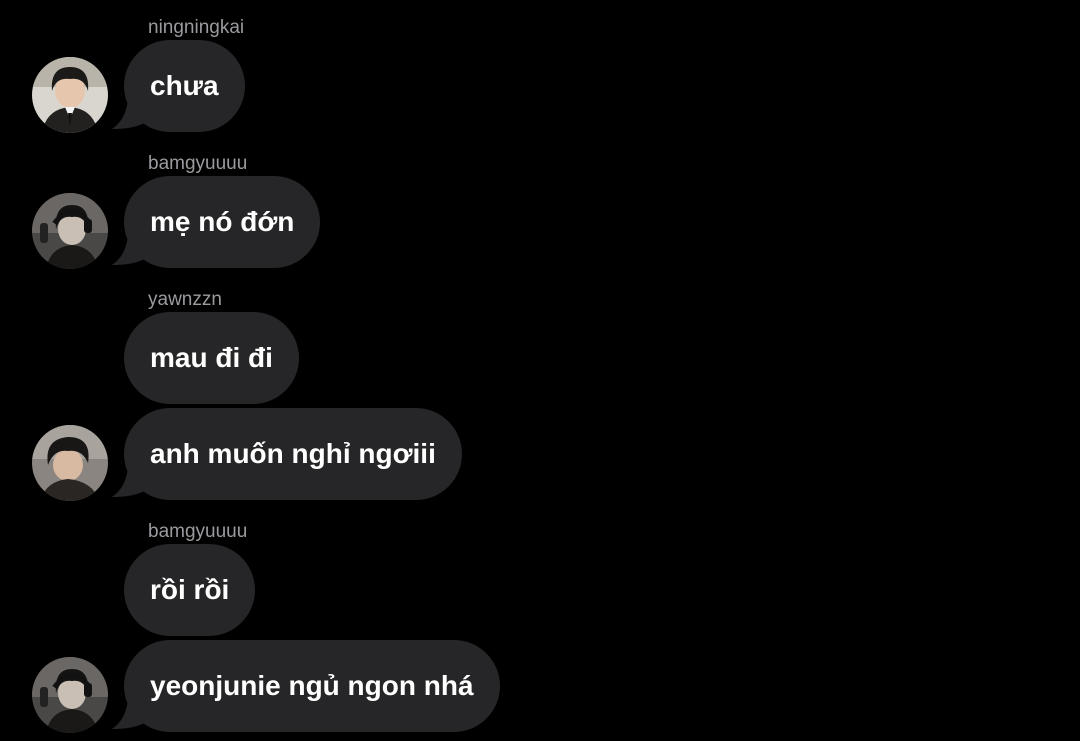 This screenshot has height=741, width=1080. Describe the element at coordinates (196, 28) in the screenshot. I see `sender-name: ningningkai` at that location.